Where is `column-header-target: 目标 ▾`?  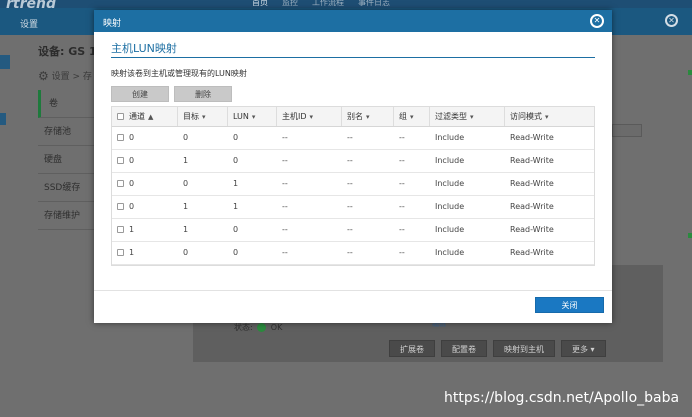 column-header-target: 目标 ▾ is located at coordinates (203, 116).